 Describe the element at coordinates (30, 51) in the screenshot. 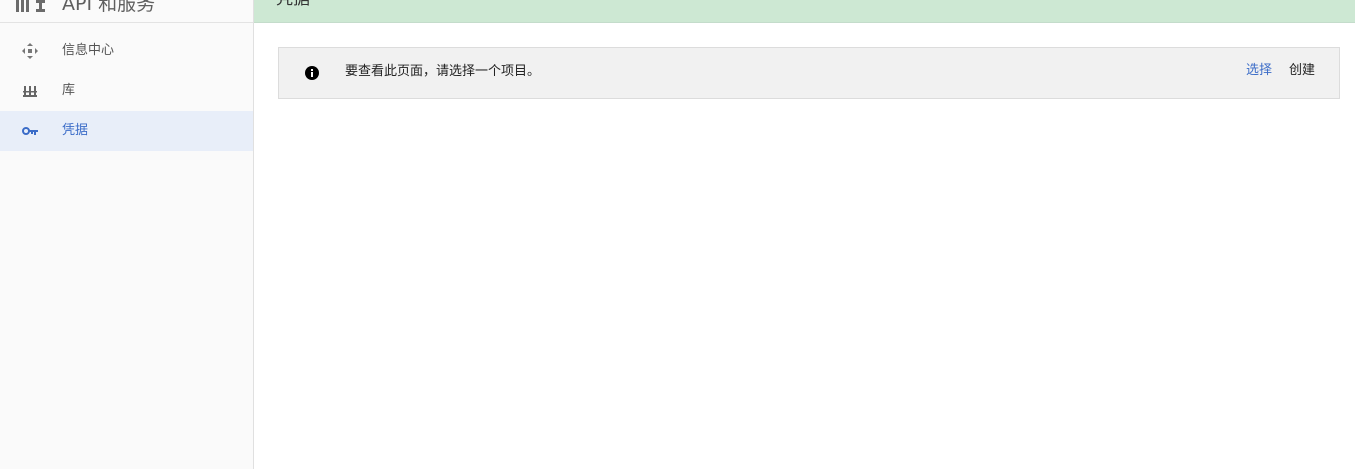

I see `dashboard-icon` at that location.